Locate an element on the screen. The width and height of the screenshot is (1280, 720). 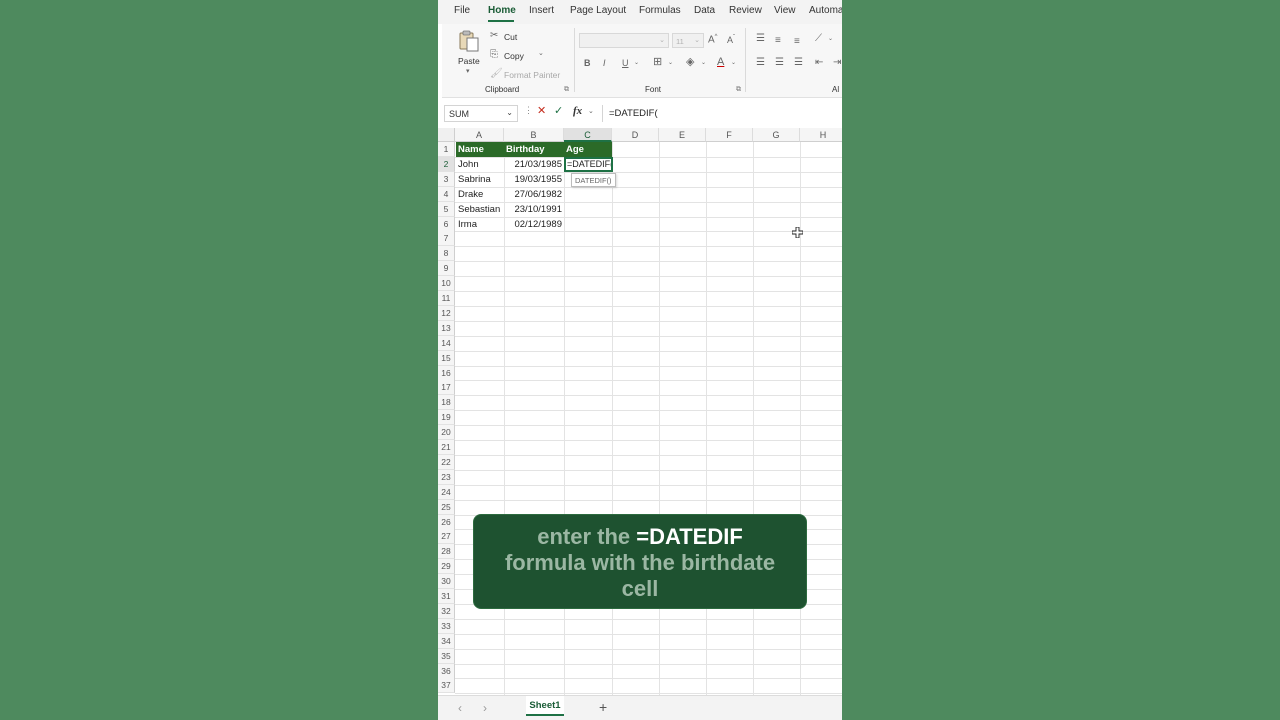
row-header: 4 is located at coordinates (446, 194).